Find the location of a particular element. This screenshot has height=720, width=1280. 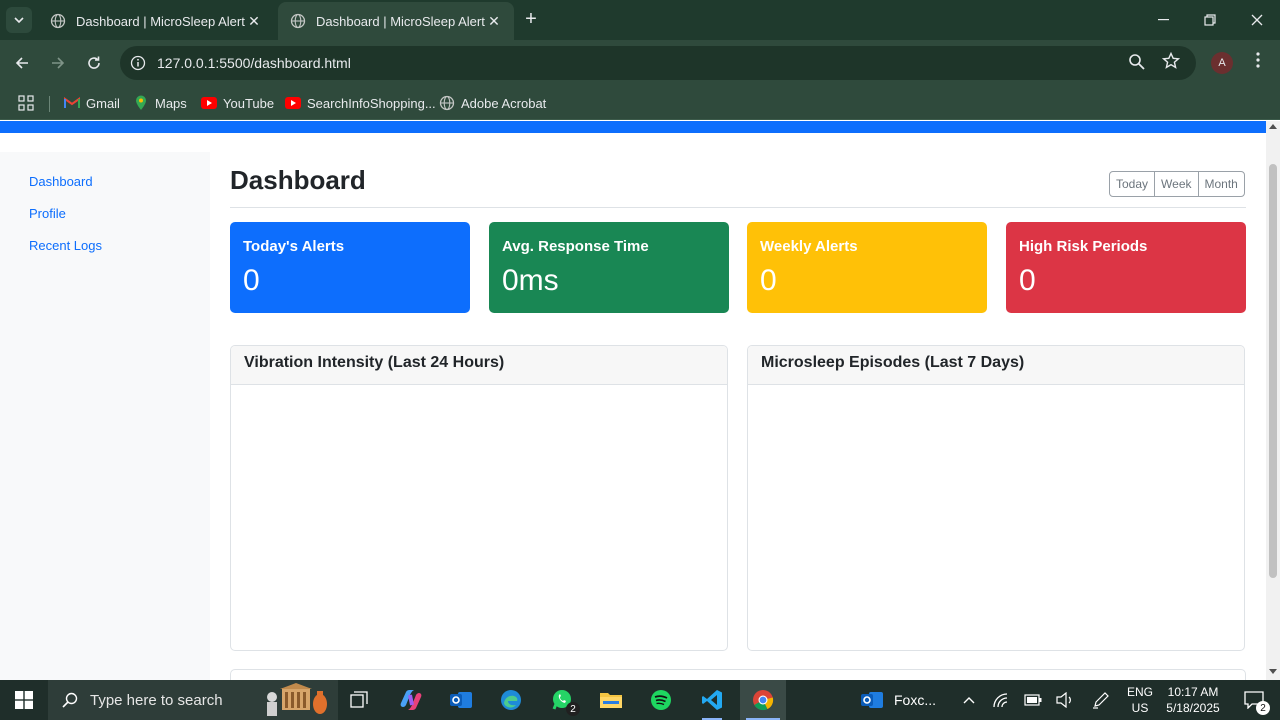

bookmark-youtube: YouTube is located at coordinates (237, 103).